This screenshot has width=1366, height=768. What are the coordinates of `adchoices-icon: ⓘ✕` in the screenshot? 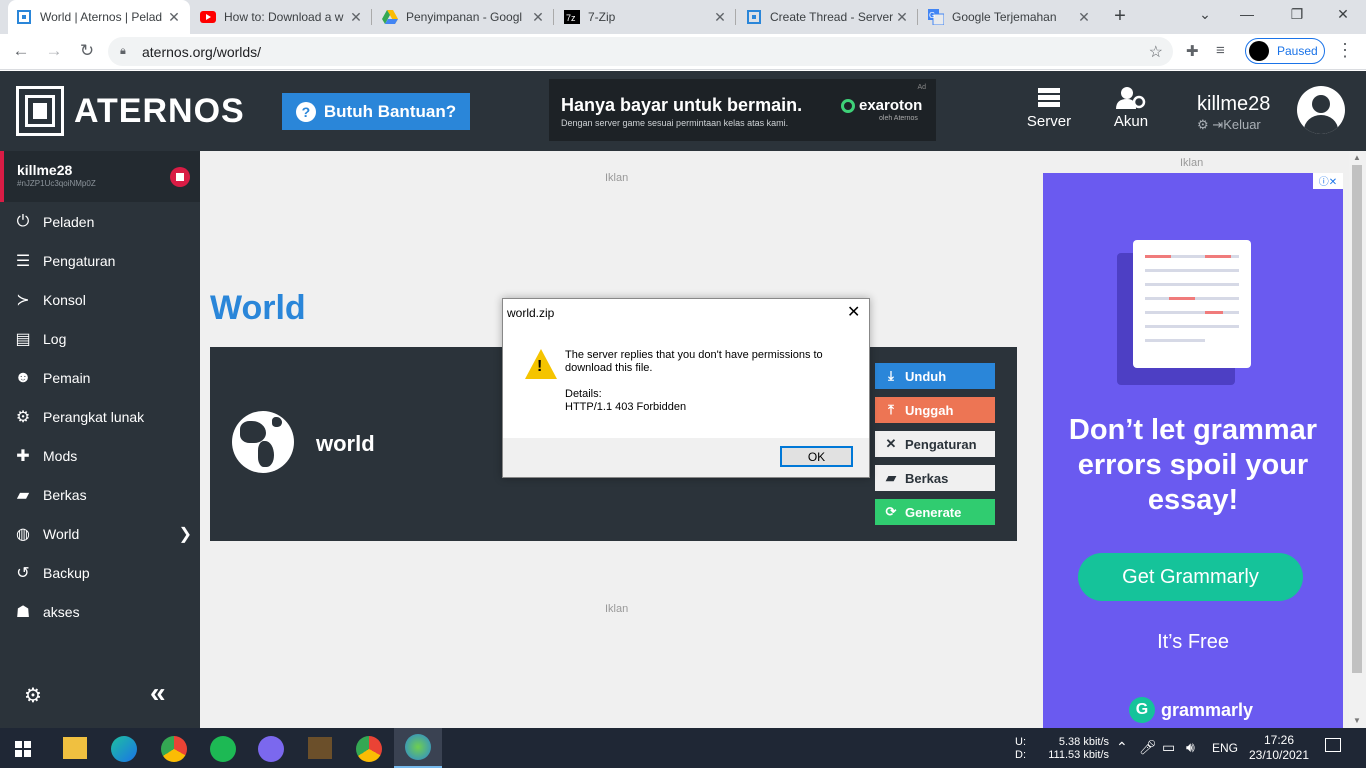 It's located at (1328, 181).